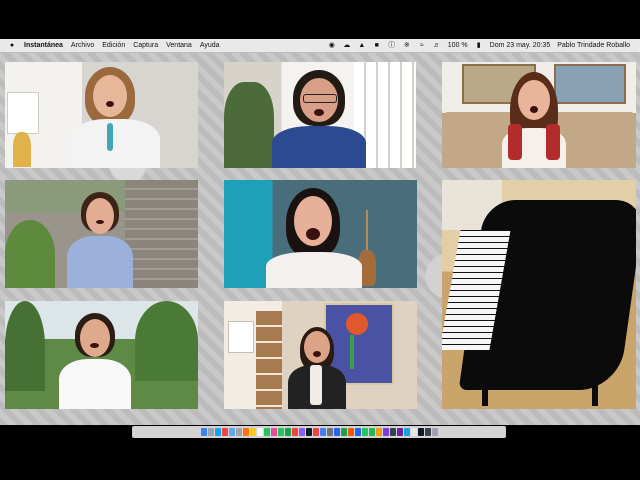 The image size is (640, 480). I want to click on zoom-icon, so click(357, 432).